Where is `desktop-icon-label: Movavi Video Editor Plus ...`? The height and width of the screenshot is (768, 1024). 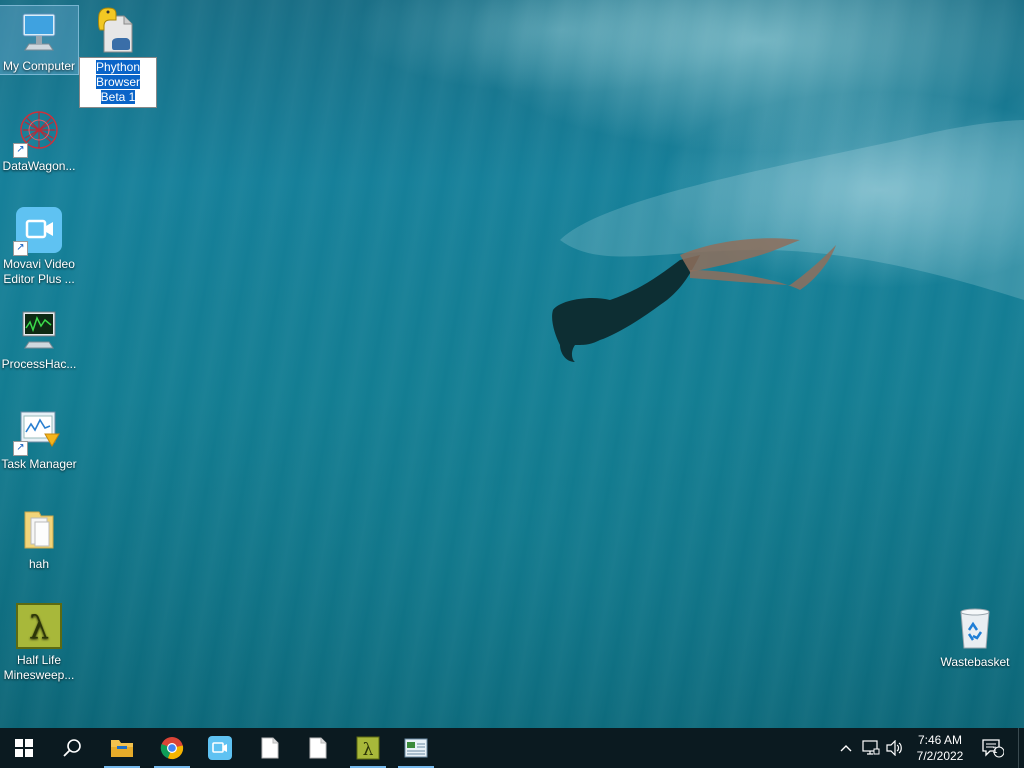 desktop-icon-label: Movavi Video Editor Plus ... is located at coordinates (39, 271).